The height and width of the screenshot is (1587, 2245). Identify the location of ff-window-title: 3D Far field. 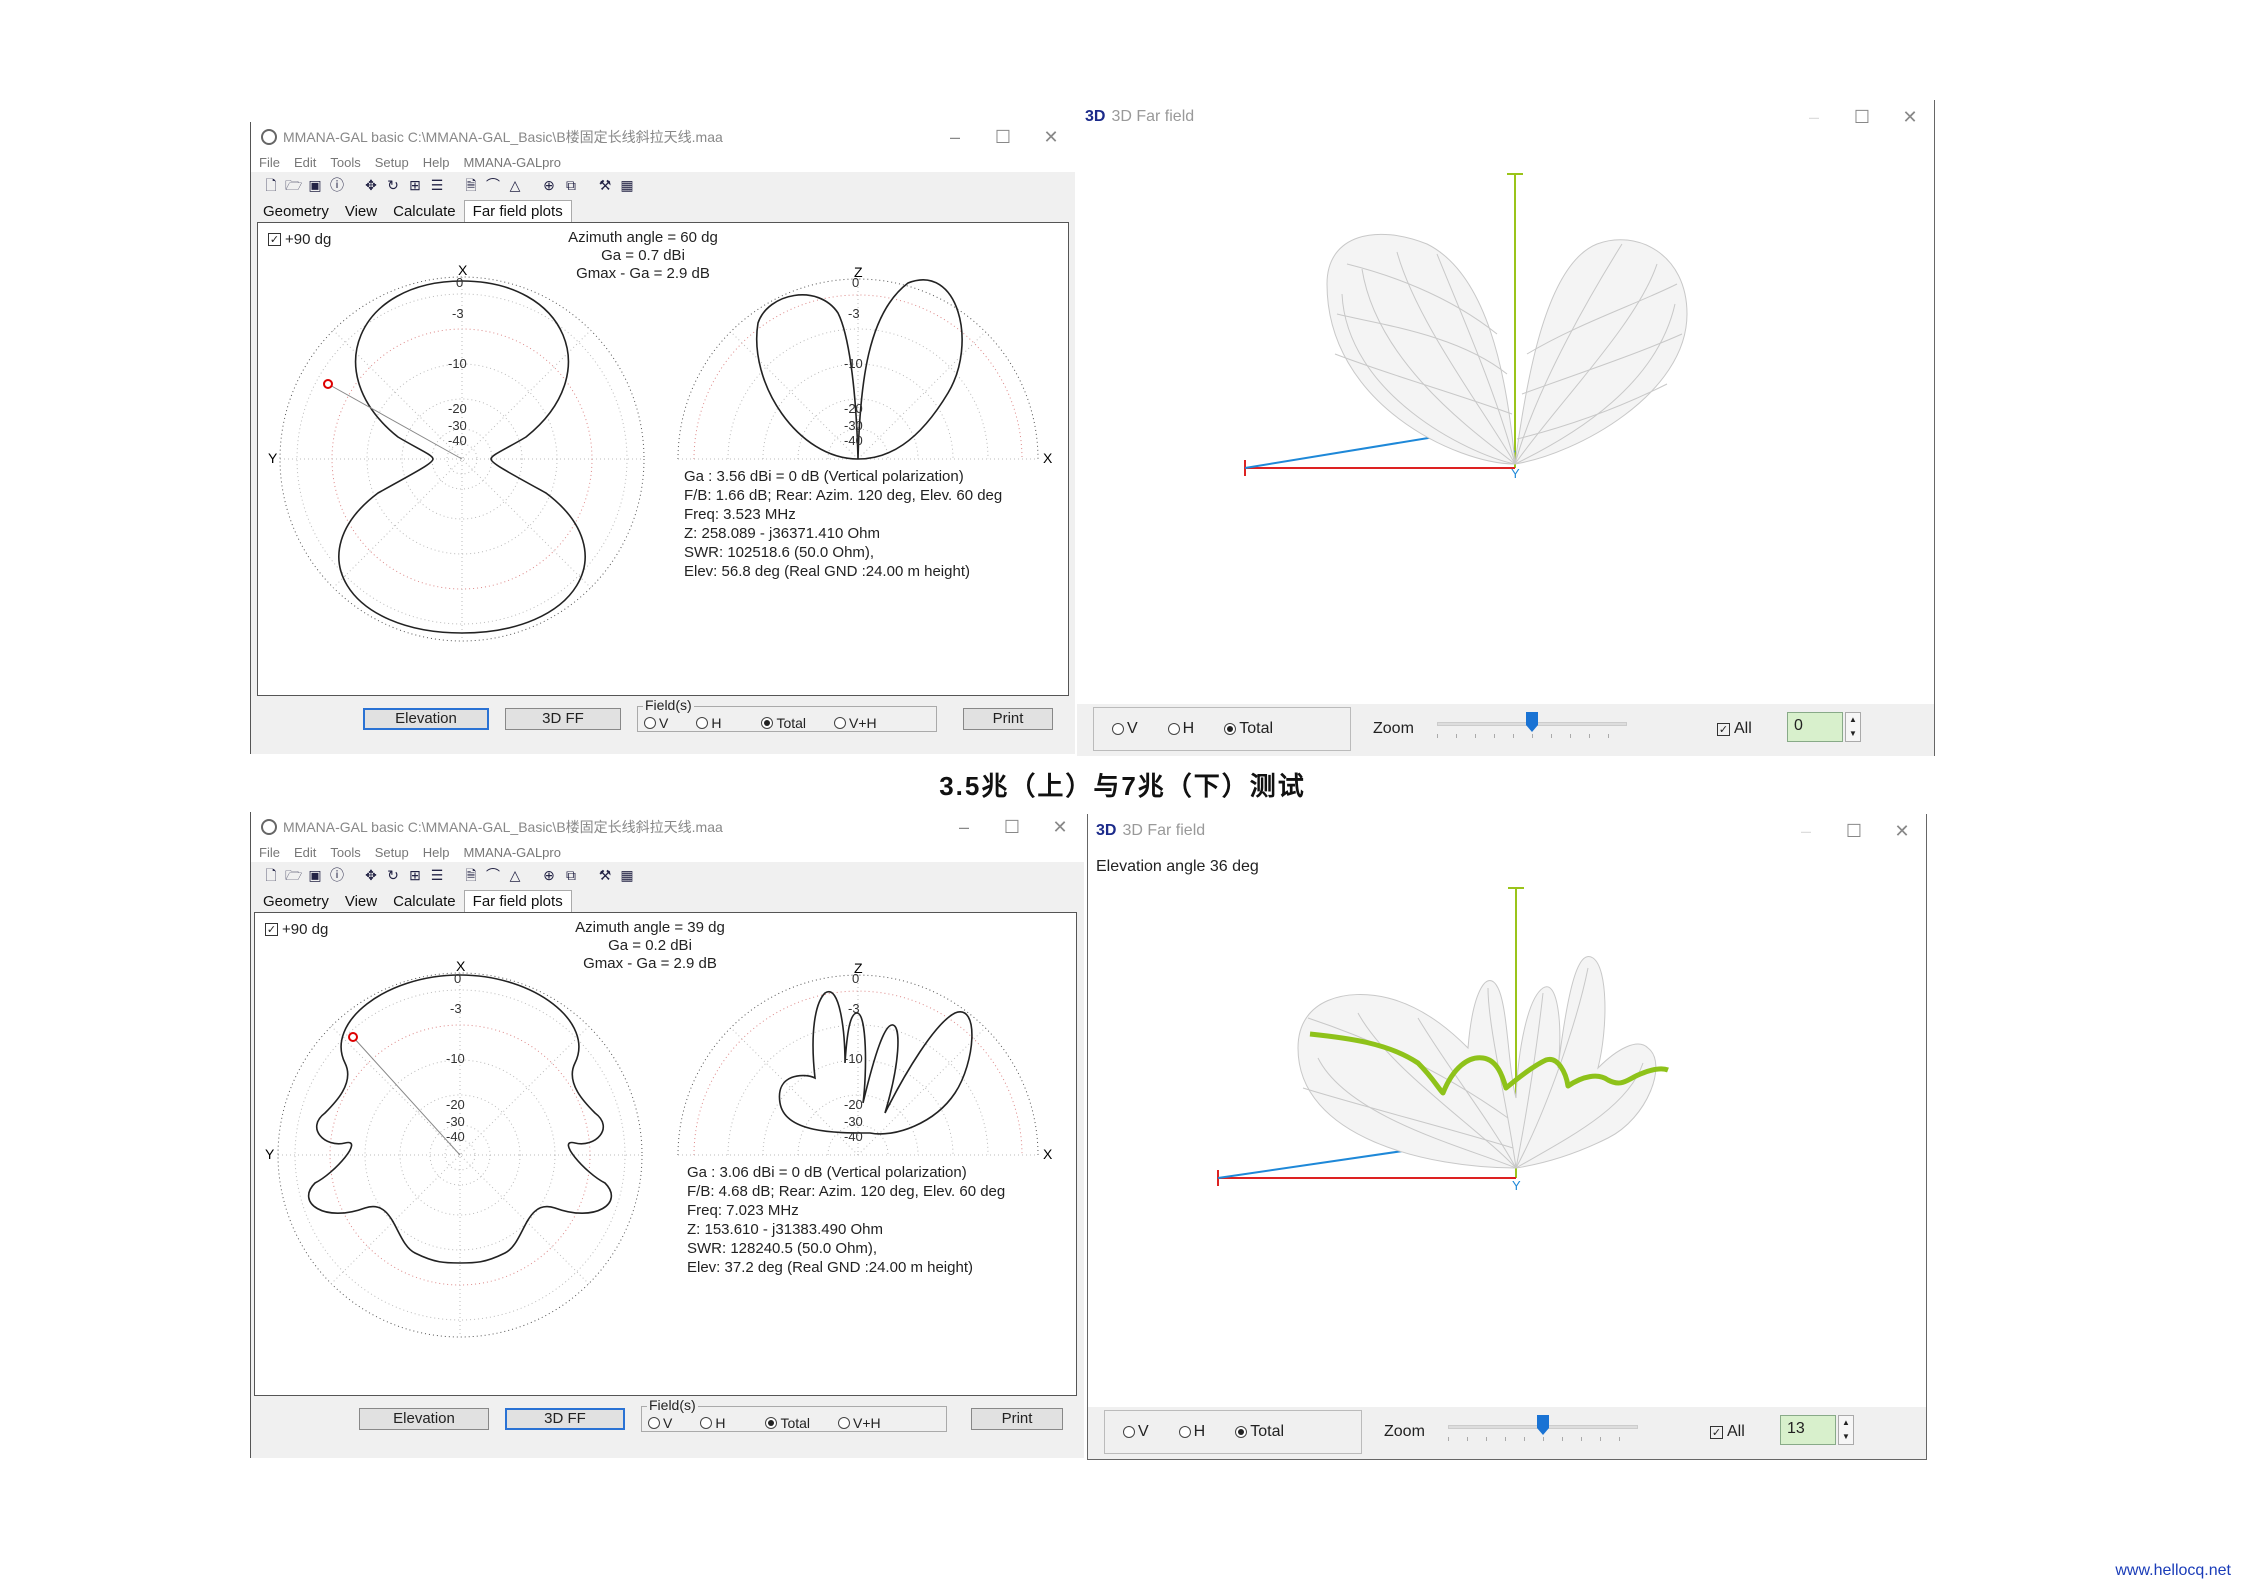
(1153, 116).